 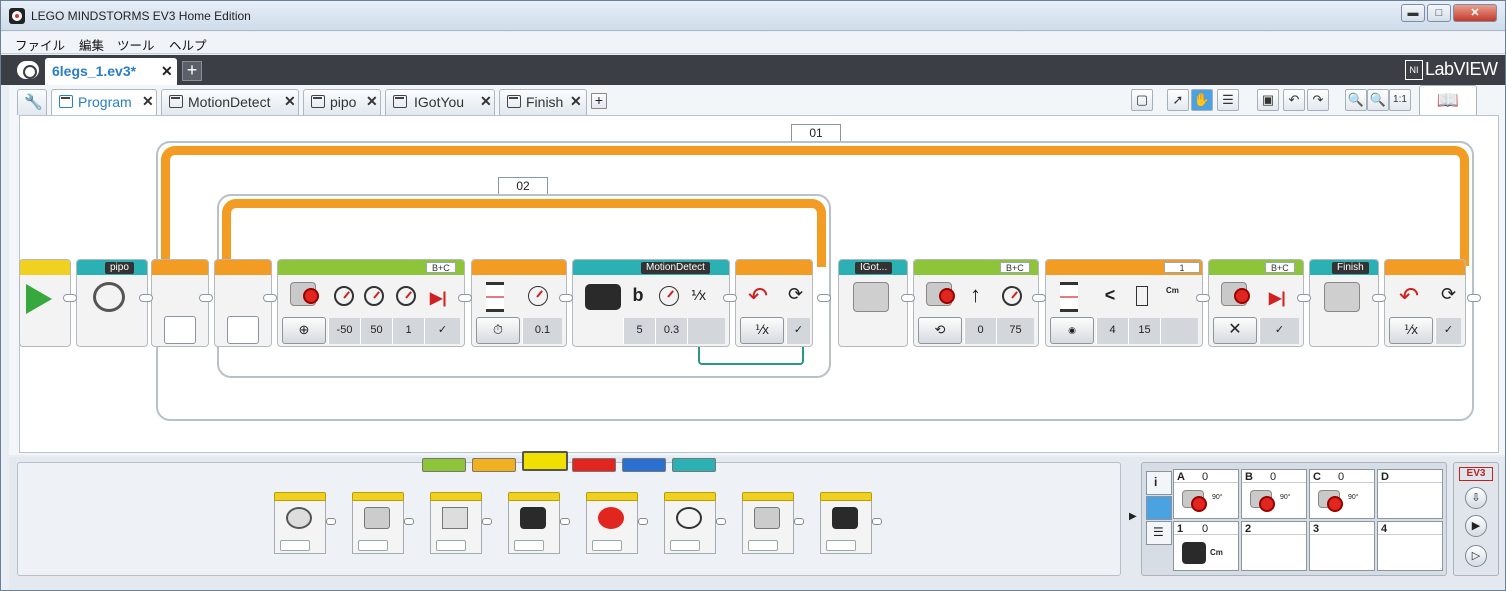 What do you see at coordinates (1439, 13) in the screenshot?
I see `maximize-button: □` at bounding box center [1439, 13].